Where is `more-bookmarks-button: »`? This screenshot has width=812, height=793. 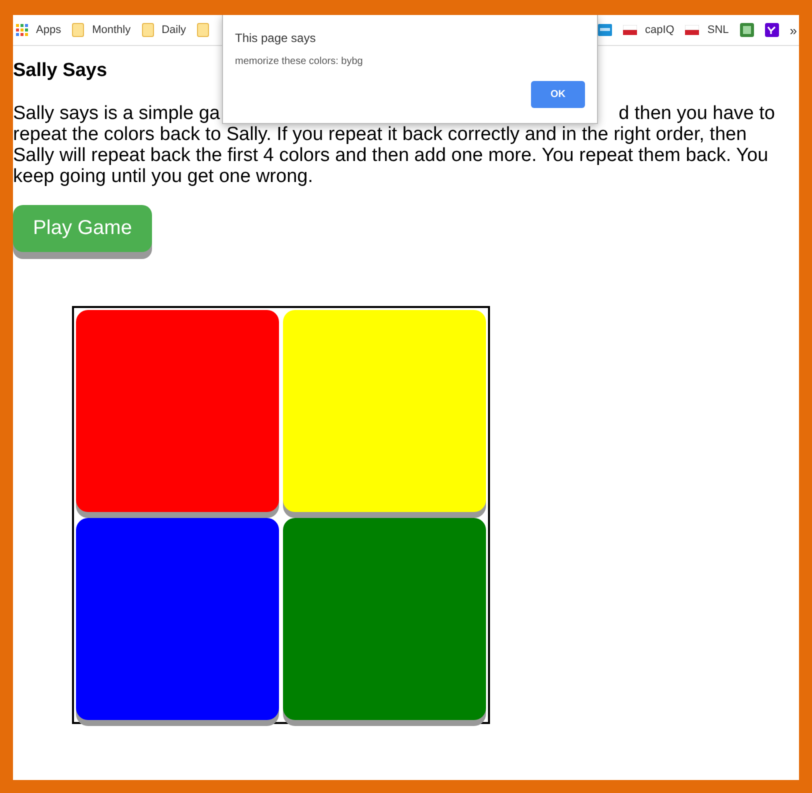
more-bookmarks-button: » is located at coordinates (794, 30).